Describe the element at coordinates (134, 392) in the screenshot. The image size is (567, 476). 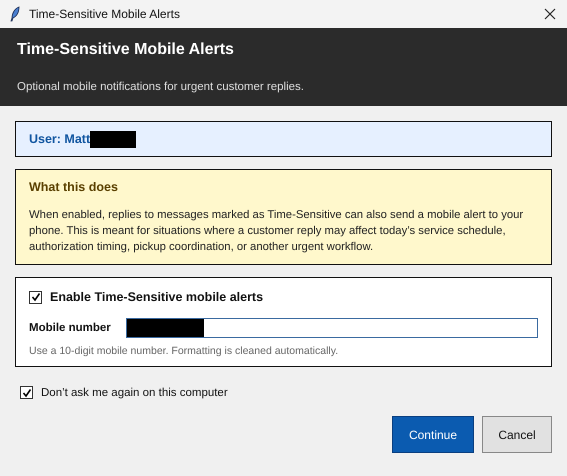
I see `checkbox-label: Don’t ask me again on this computer` at that location.